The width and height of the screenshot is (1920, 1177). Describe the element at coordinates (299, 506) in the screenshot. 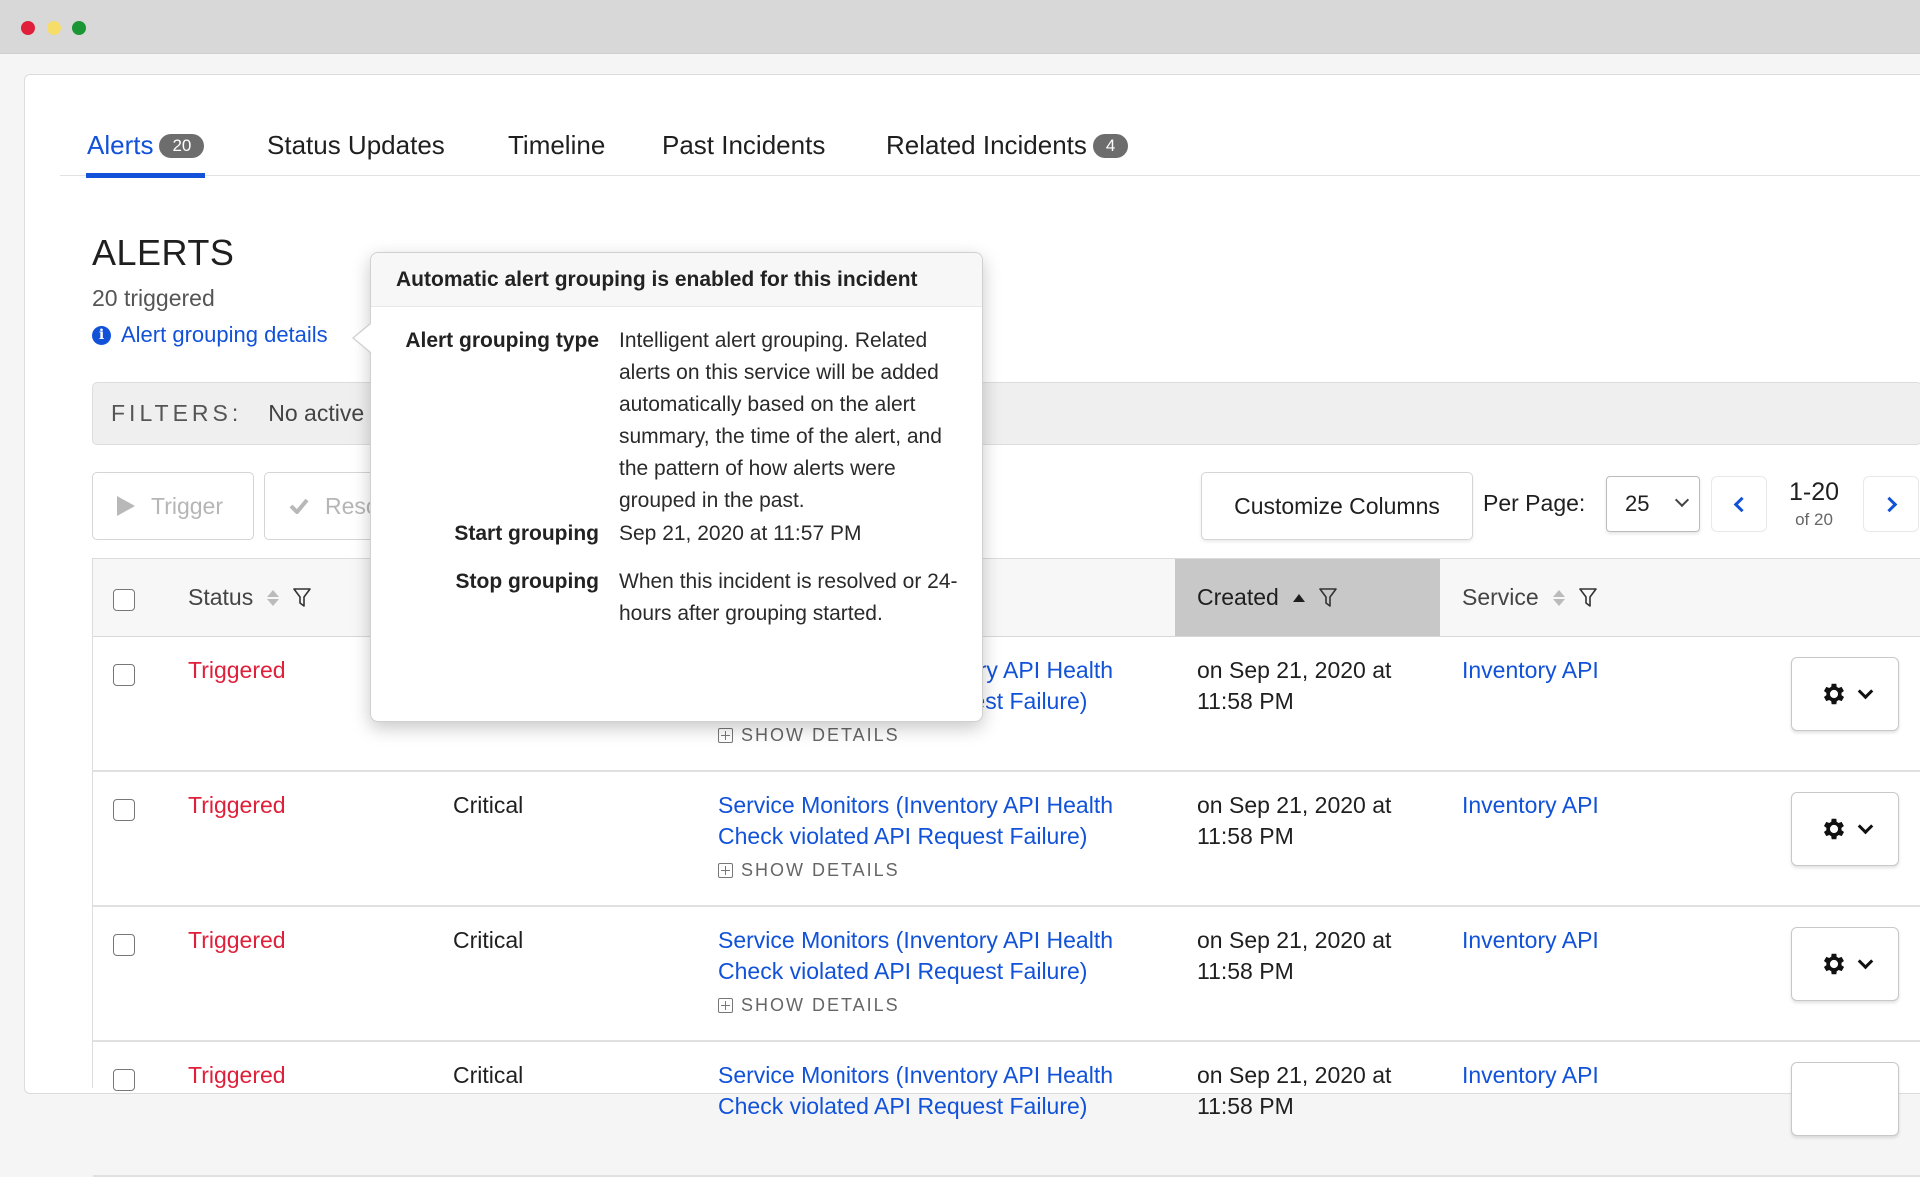

I see `check-icon` at that location.